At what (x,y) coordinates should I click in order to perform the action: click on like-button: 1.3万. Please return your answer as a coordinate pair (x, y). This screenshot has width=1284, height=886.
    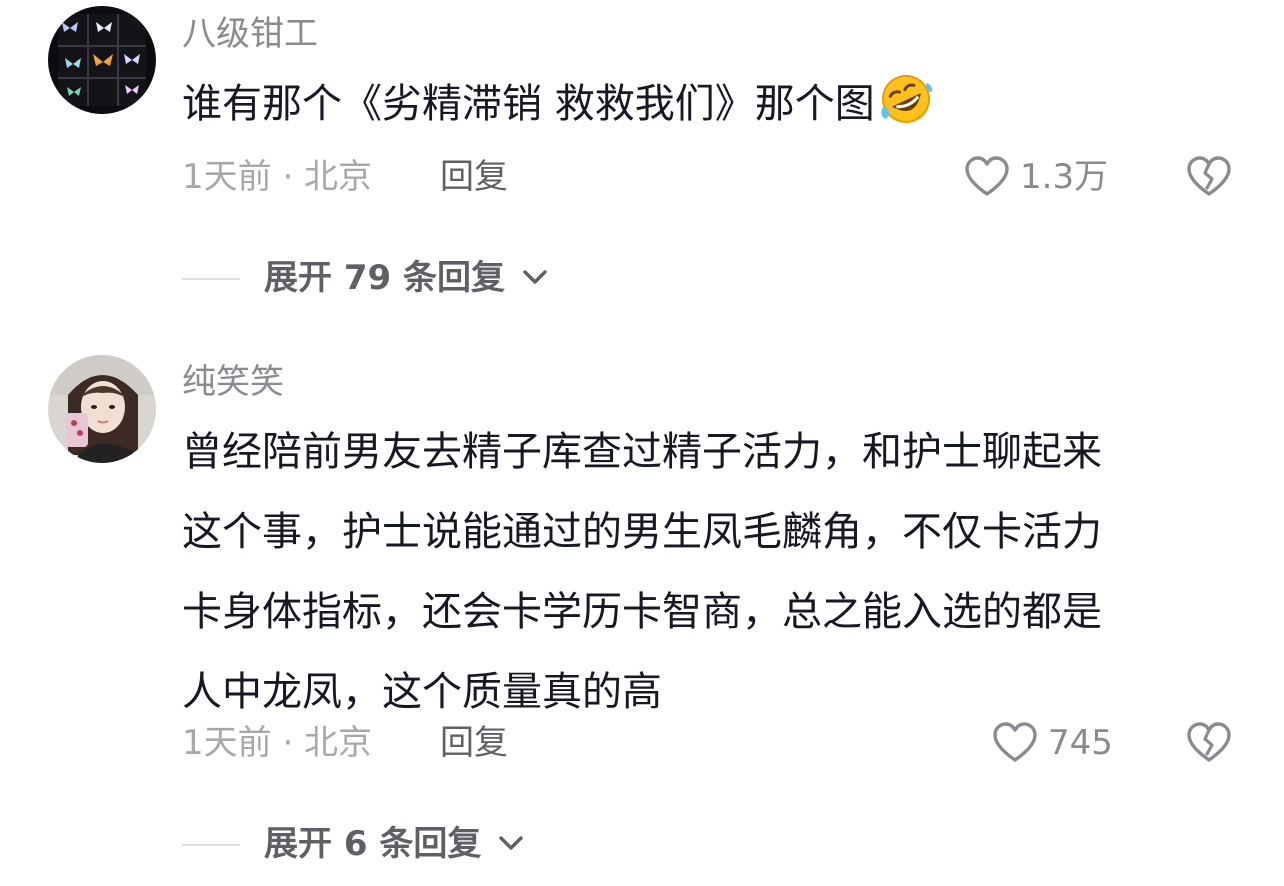
    Looking at the image, I should click on (1039, 178).